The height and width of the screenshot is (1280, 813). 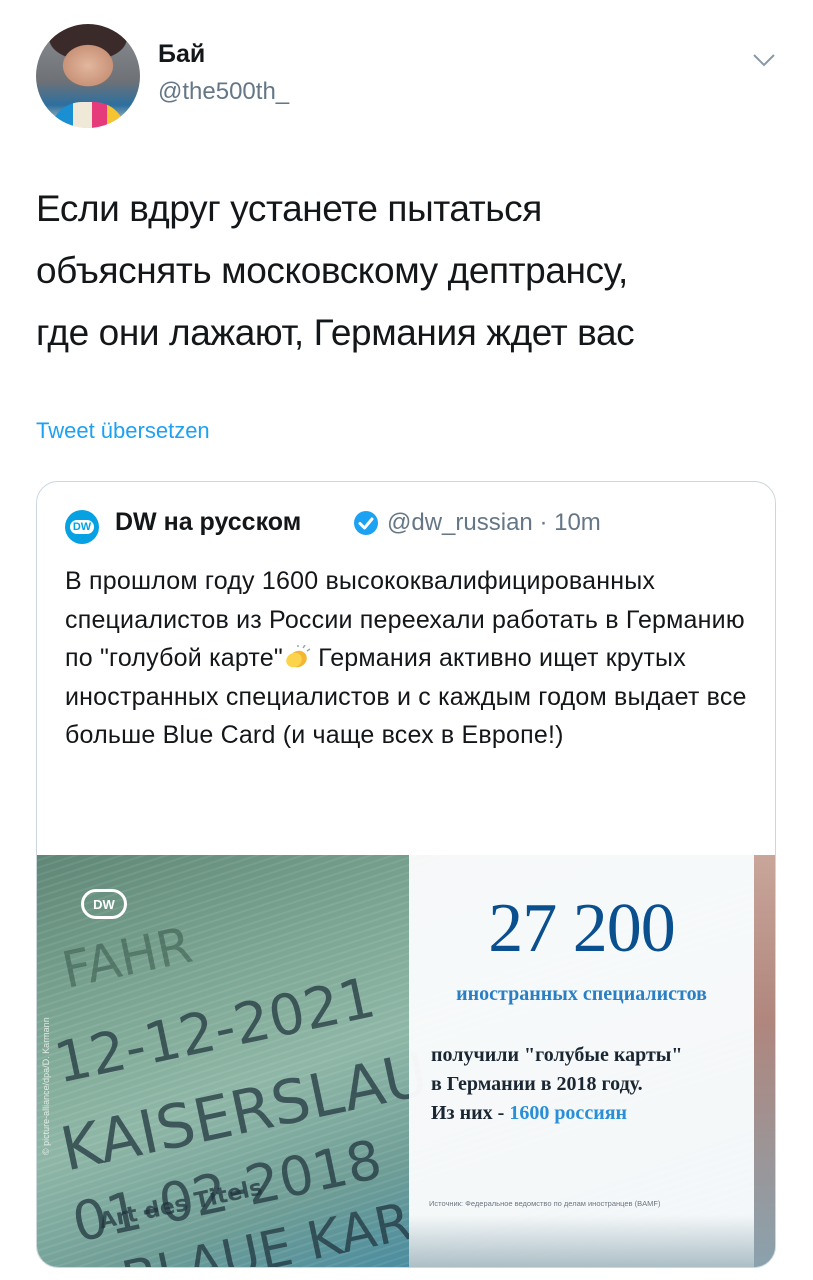 What do you see at coordinates (470, 1113) in the screenshot?
I see `stat-line-3-prefix: Из них -` at bounding box center [470, 1113].